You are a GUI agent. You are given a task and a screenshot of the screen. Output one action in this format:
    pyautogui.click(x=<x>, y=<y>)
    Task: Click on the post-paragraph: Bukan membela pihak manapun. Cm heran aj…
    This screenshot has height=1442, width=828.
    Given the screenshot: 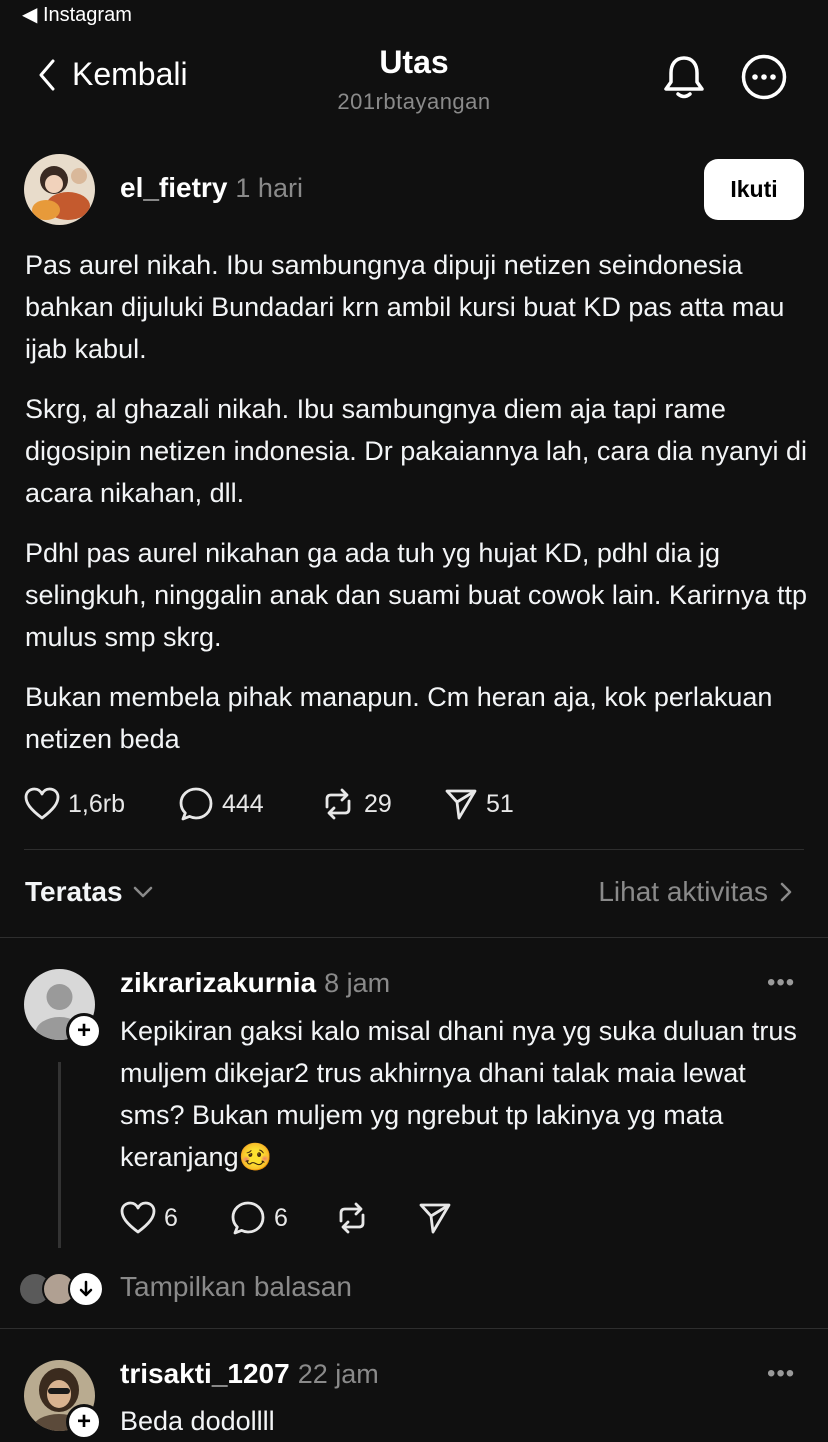 What is the action you would take?
    pyautogui.click(x=399, y=718)
    